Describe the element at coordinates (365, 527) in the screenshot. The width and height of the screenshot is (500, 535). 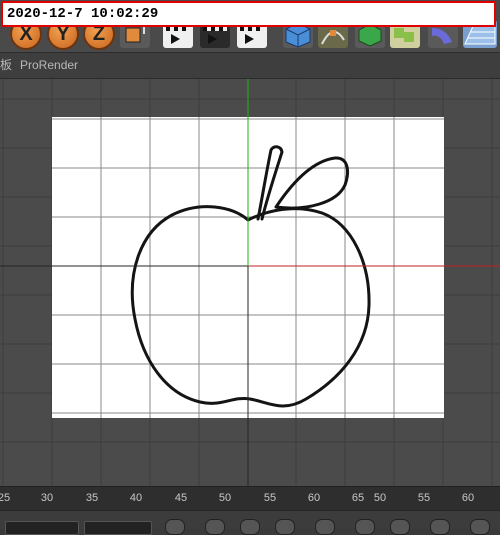
I see `record-button` at that location.